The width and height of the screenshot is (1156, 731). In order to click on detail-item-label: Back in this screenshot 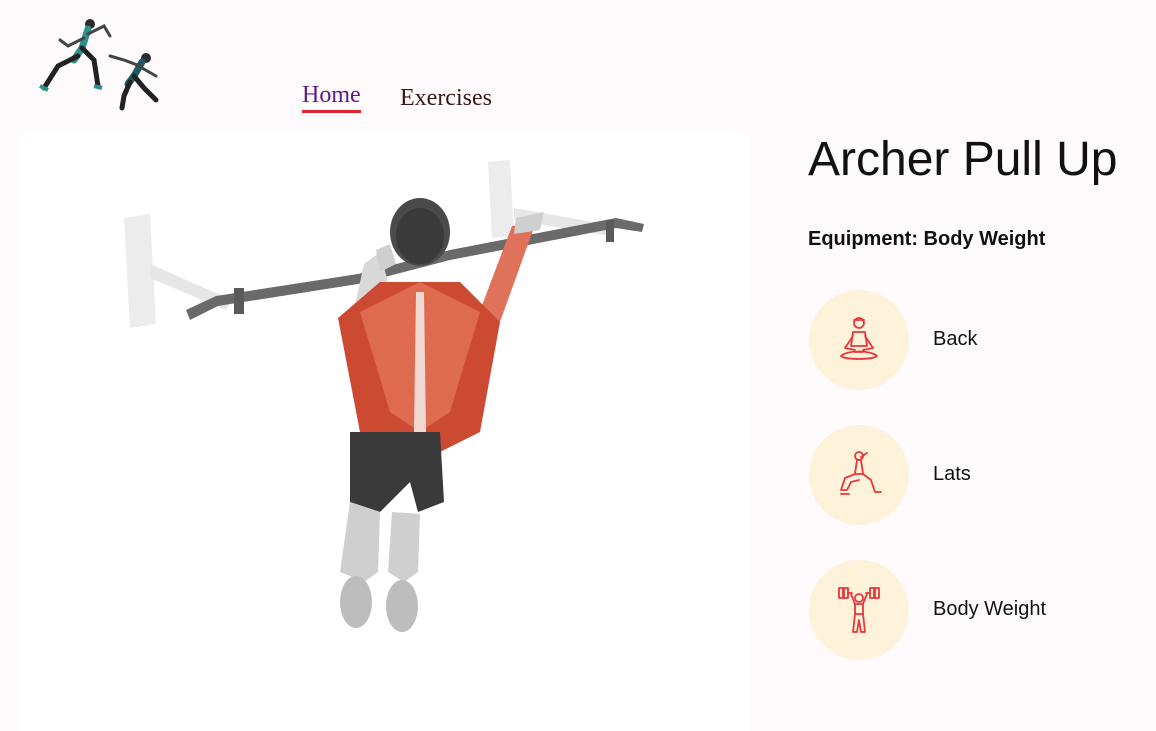, I will do `click(955, 339)`.